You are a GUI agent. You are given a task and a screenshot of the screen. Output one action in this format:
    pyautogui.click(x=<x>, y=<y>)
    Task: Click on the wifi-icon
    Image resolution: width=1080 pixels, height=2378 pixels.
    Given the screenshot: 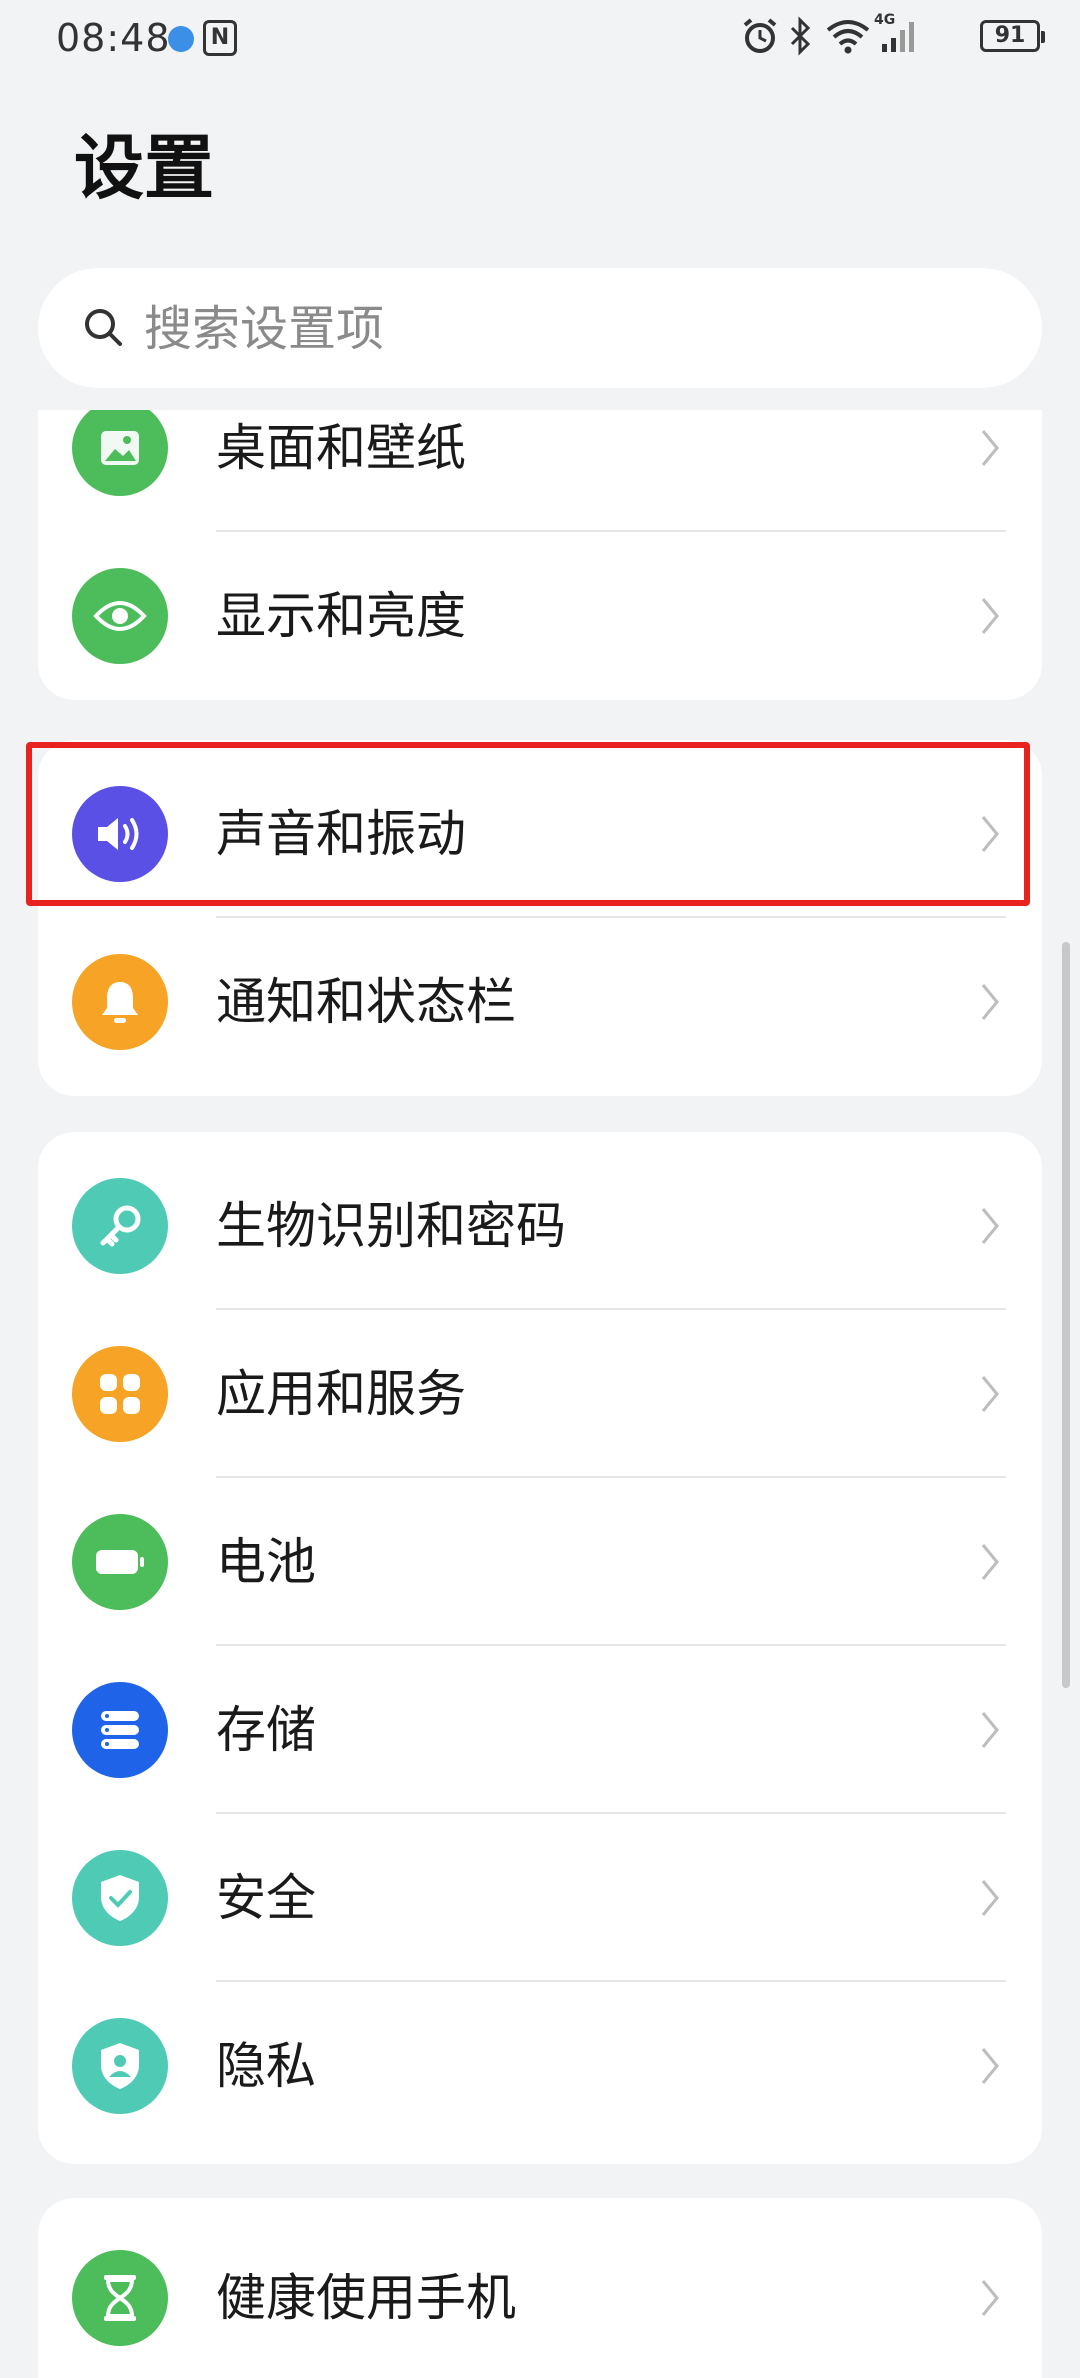 What is the action you would take?
    pyautogui.click(x=848, y=37)
    